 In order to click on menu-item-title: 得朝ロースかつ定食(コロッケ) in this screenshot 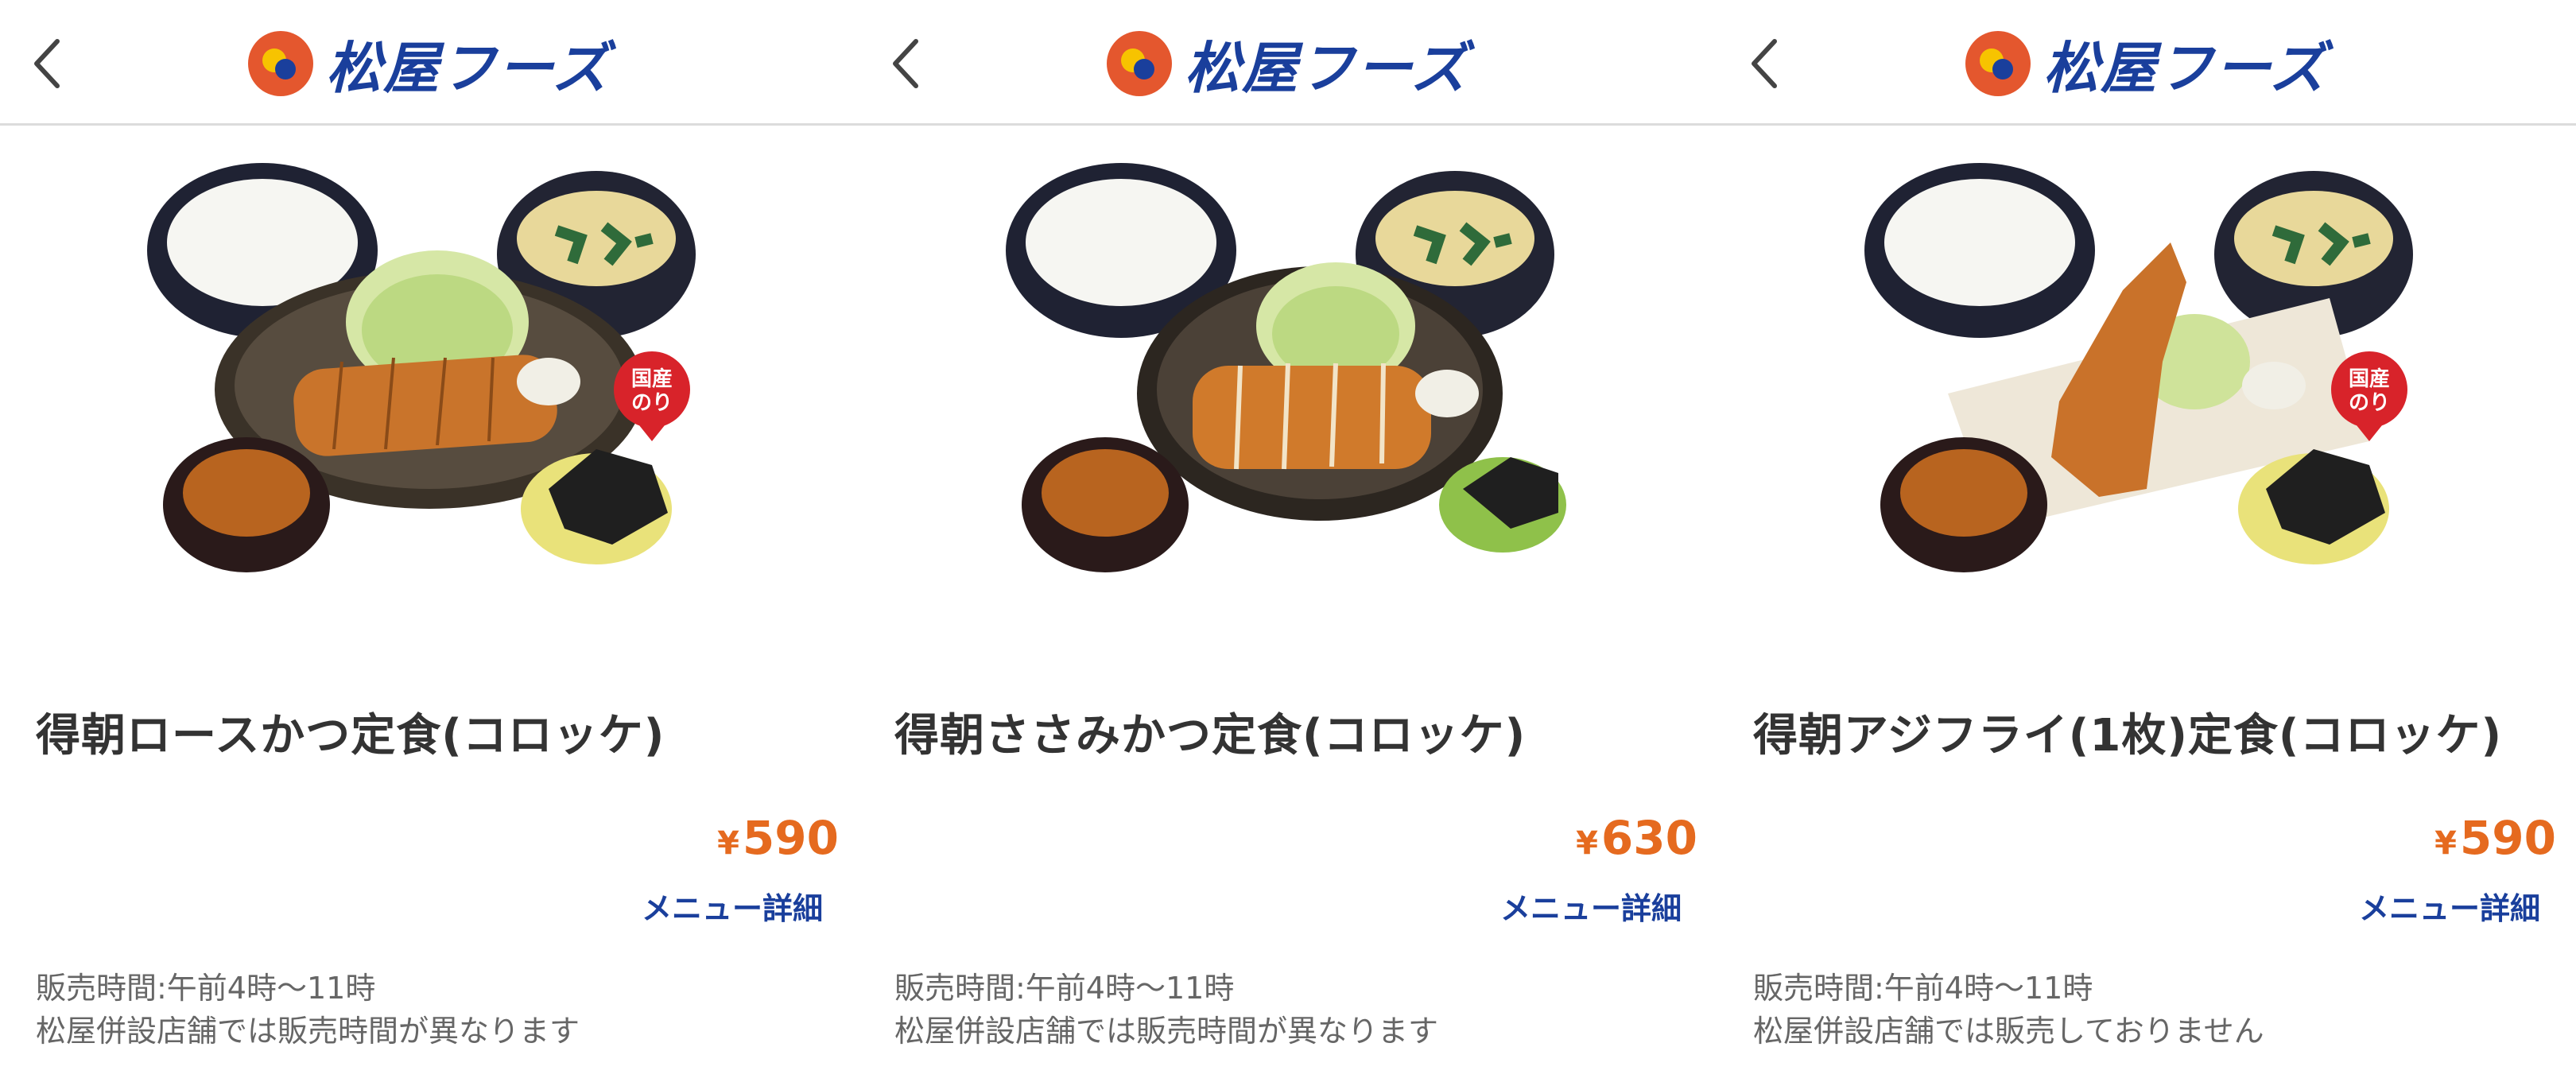, I will do `click(351, 736)`.